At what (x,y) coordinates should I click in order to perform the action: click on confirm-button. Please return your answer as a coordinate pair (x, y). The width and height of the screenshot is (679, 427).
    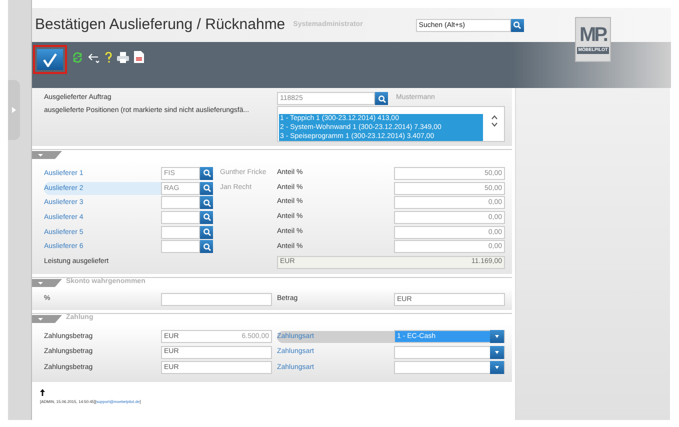
    Looking at the image, I should click on (50, 59).